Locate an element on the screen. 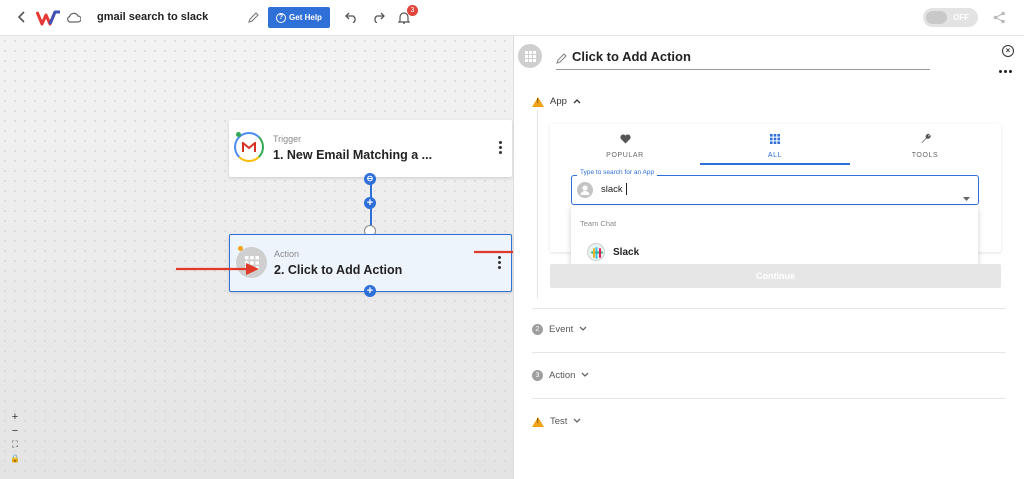 This screenshot has height=479, width=1024. section-test-header: Test is located at coordinates (556, 421).